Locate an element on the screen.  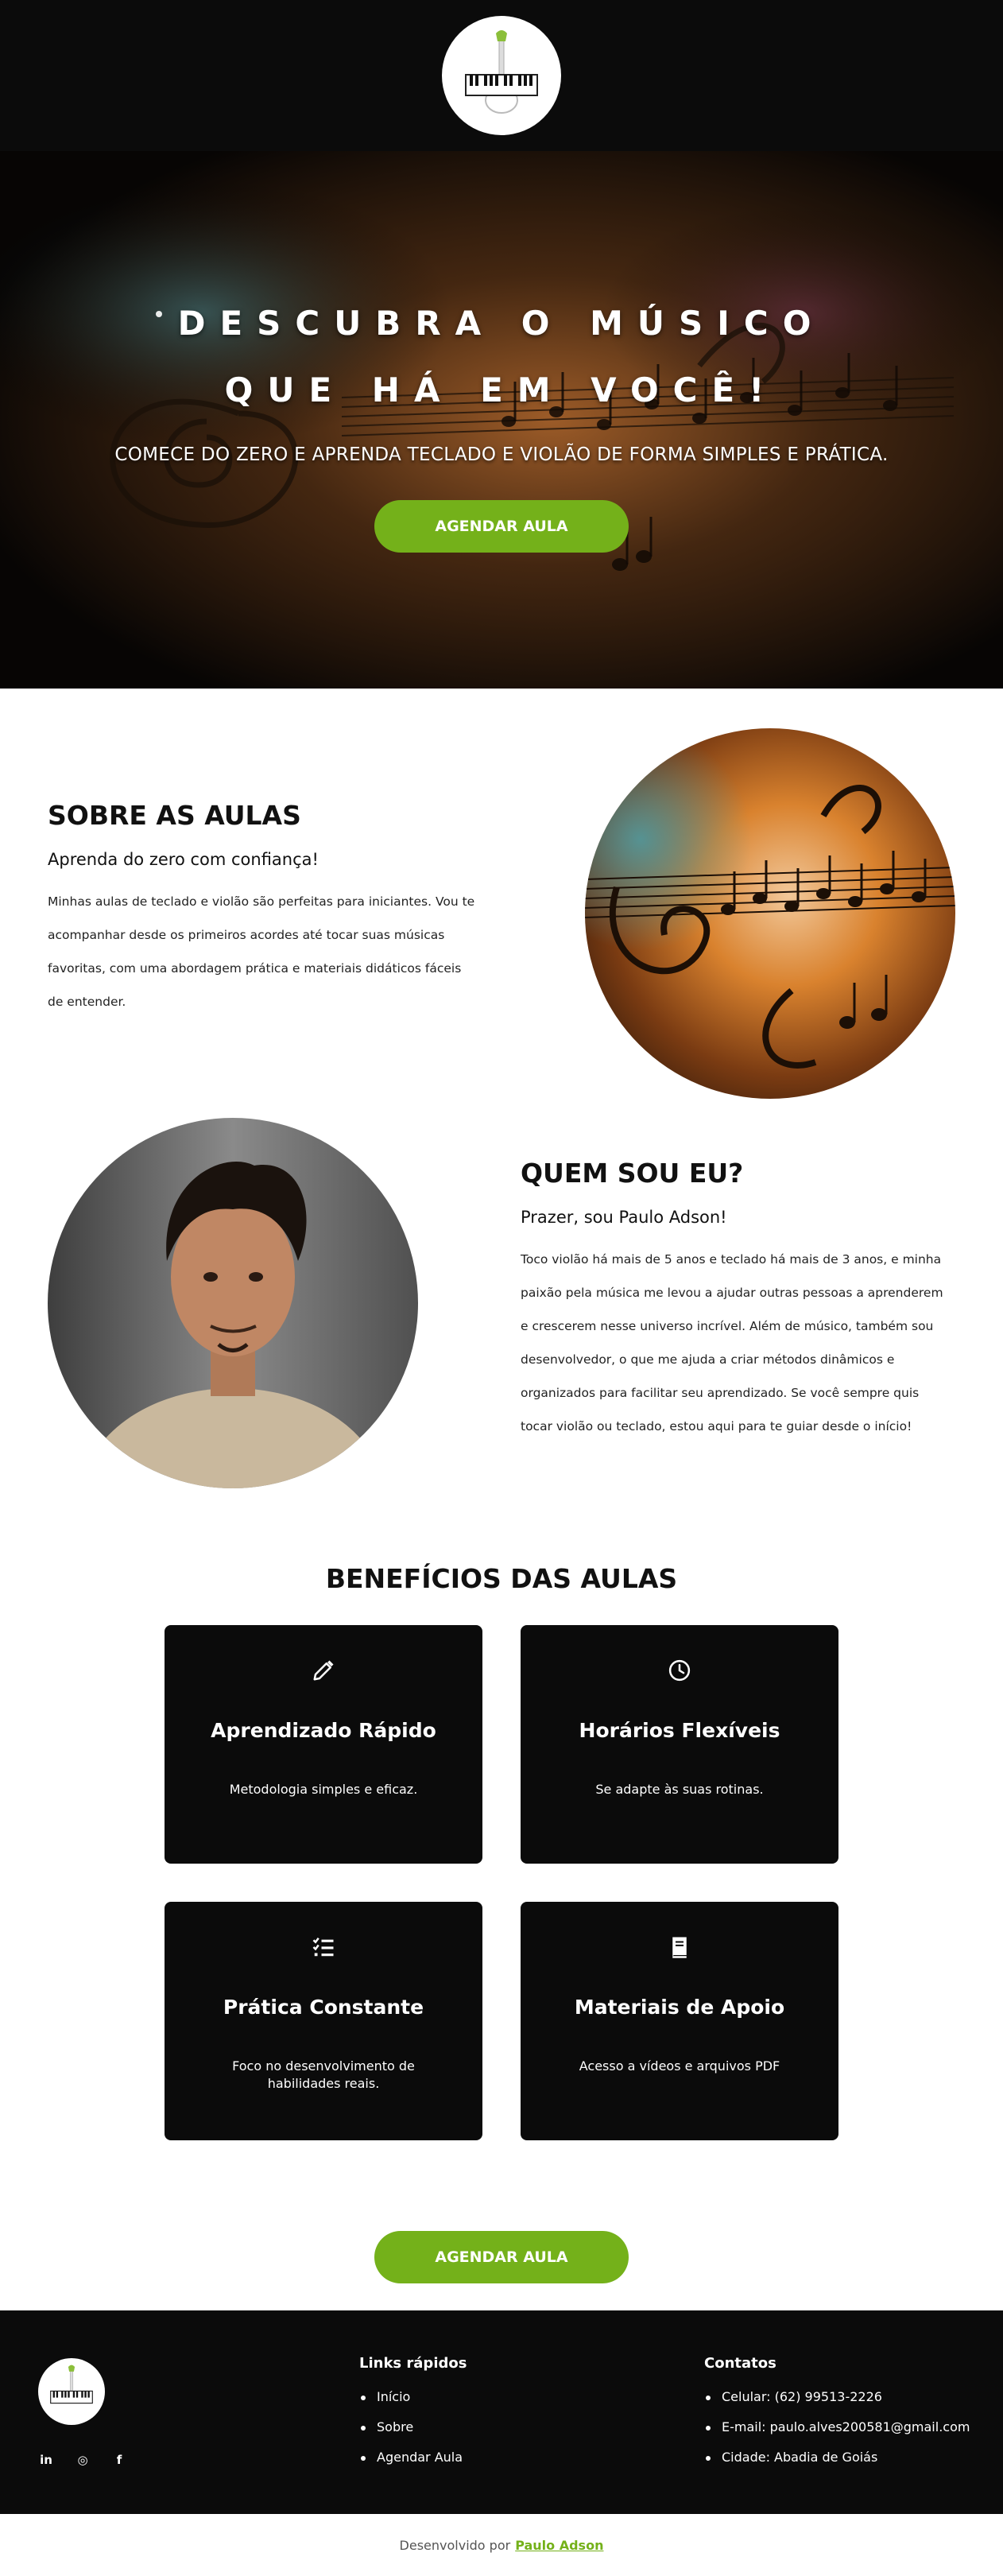
hero-schedule-button: AGENDAR AULA is located at coordinates (501, 526).